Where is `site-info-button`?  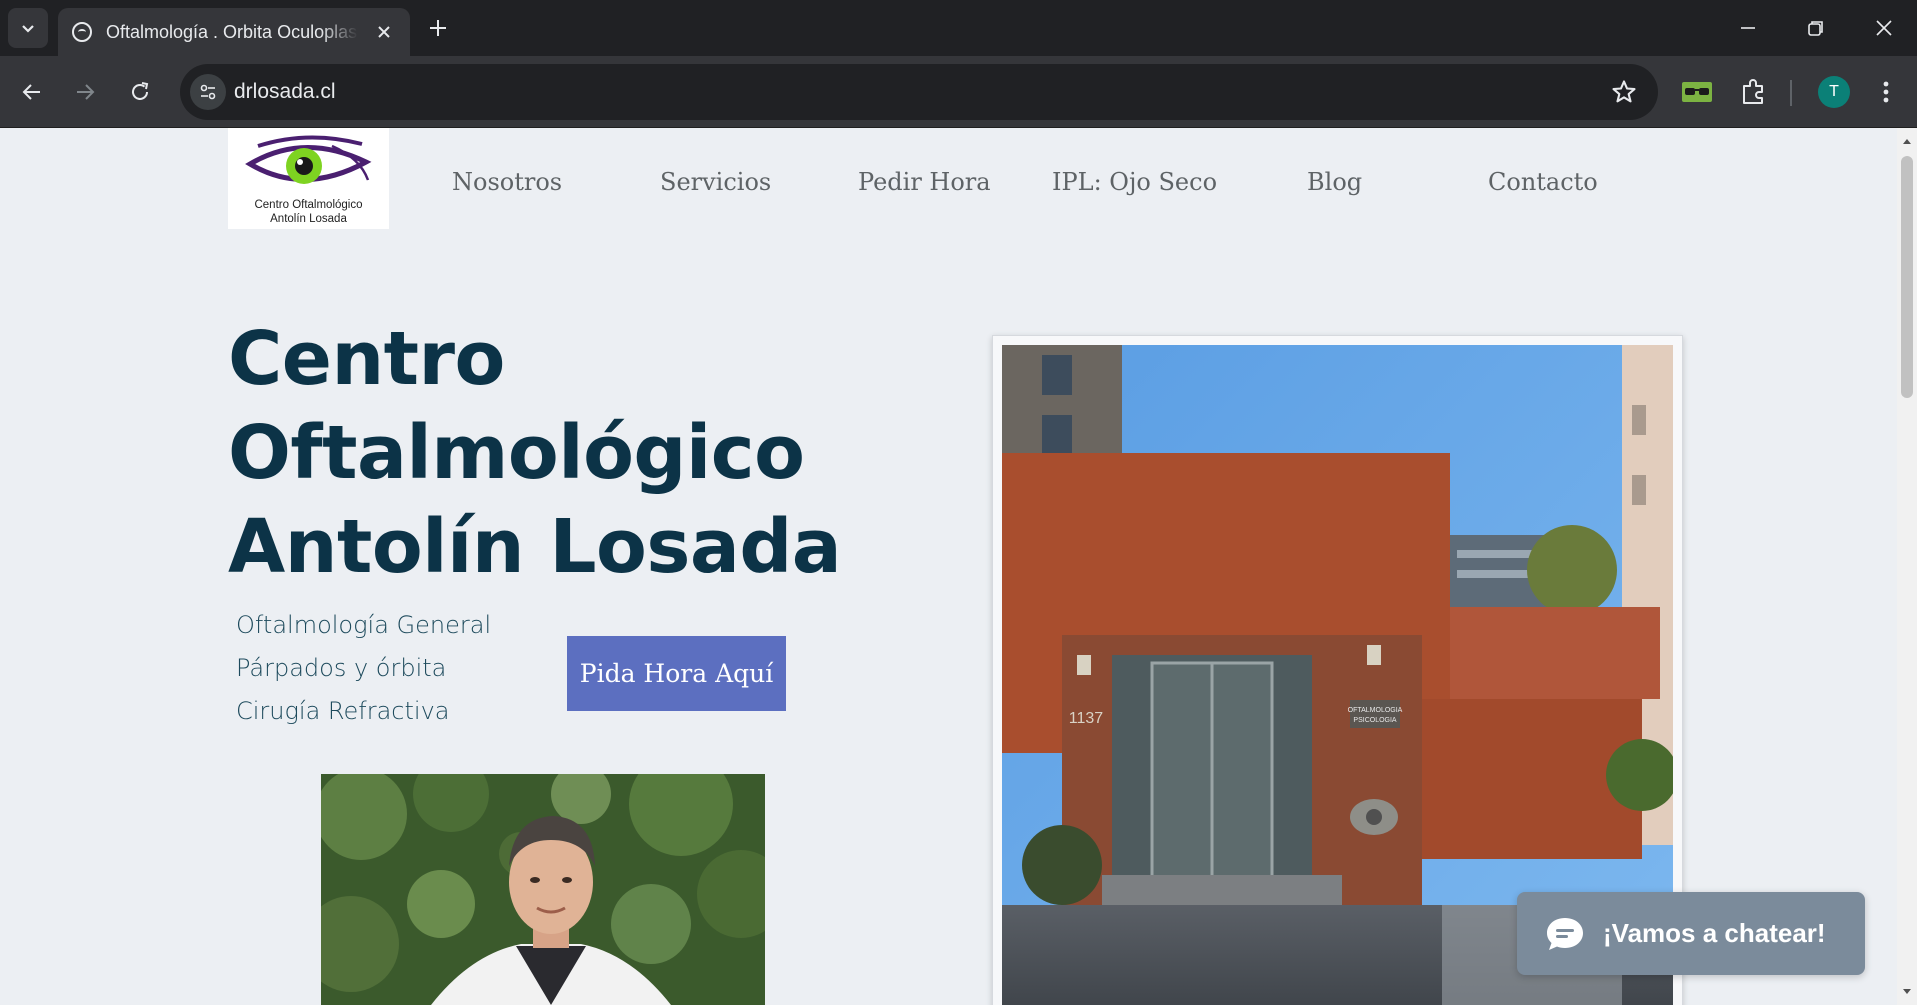 site-info-button is located at coordinates (208, 92).